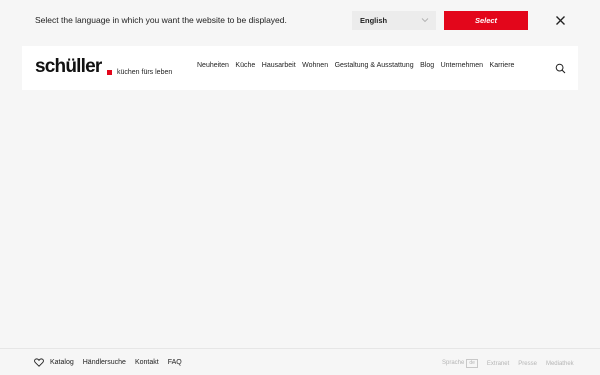  I want to click on nav-item-gestaltung: Gestaltung & Ausstattung, so click(374, 68).